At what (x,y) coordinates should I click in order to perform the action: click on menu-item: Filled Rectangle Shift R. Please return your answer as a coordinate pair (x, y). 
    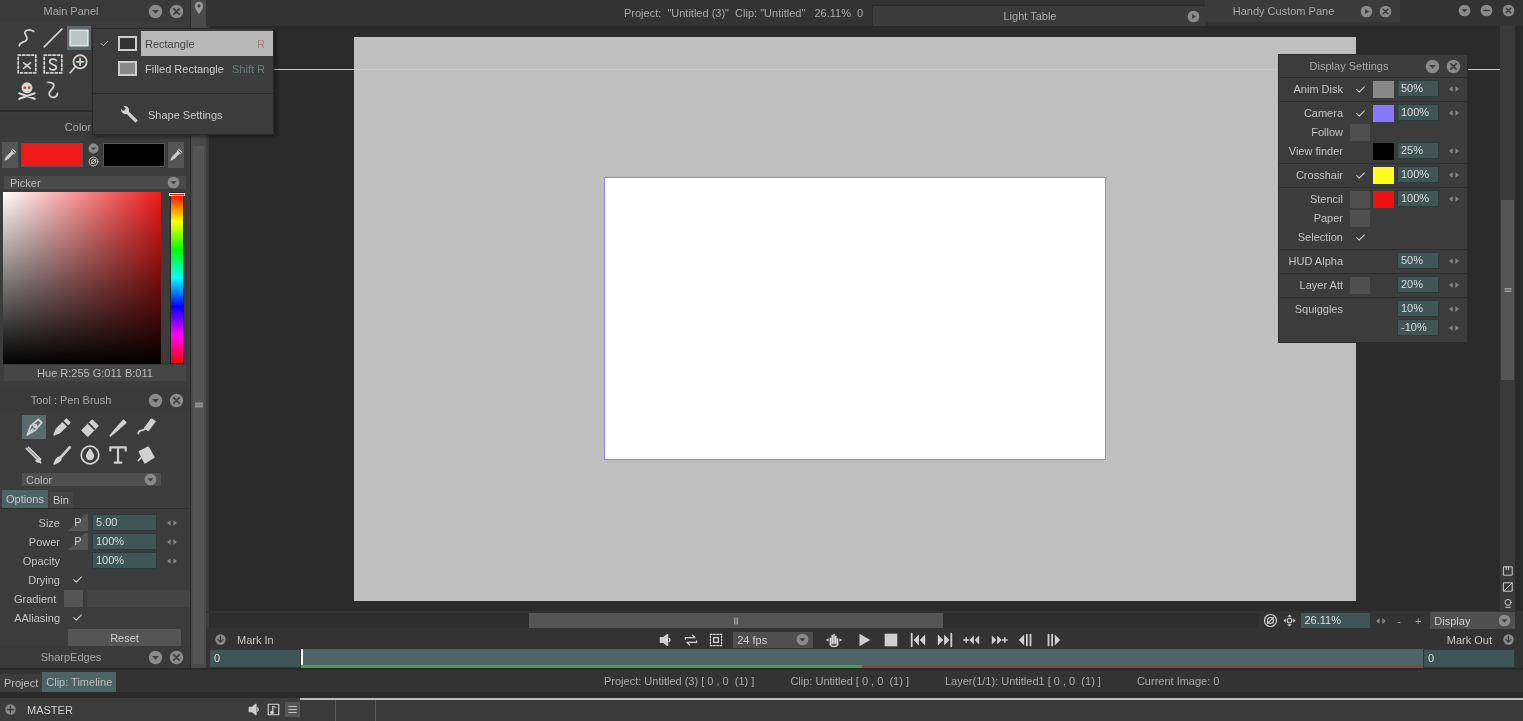
    Looking at the image, I should click on (207, 68).